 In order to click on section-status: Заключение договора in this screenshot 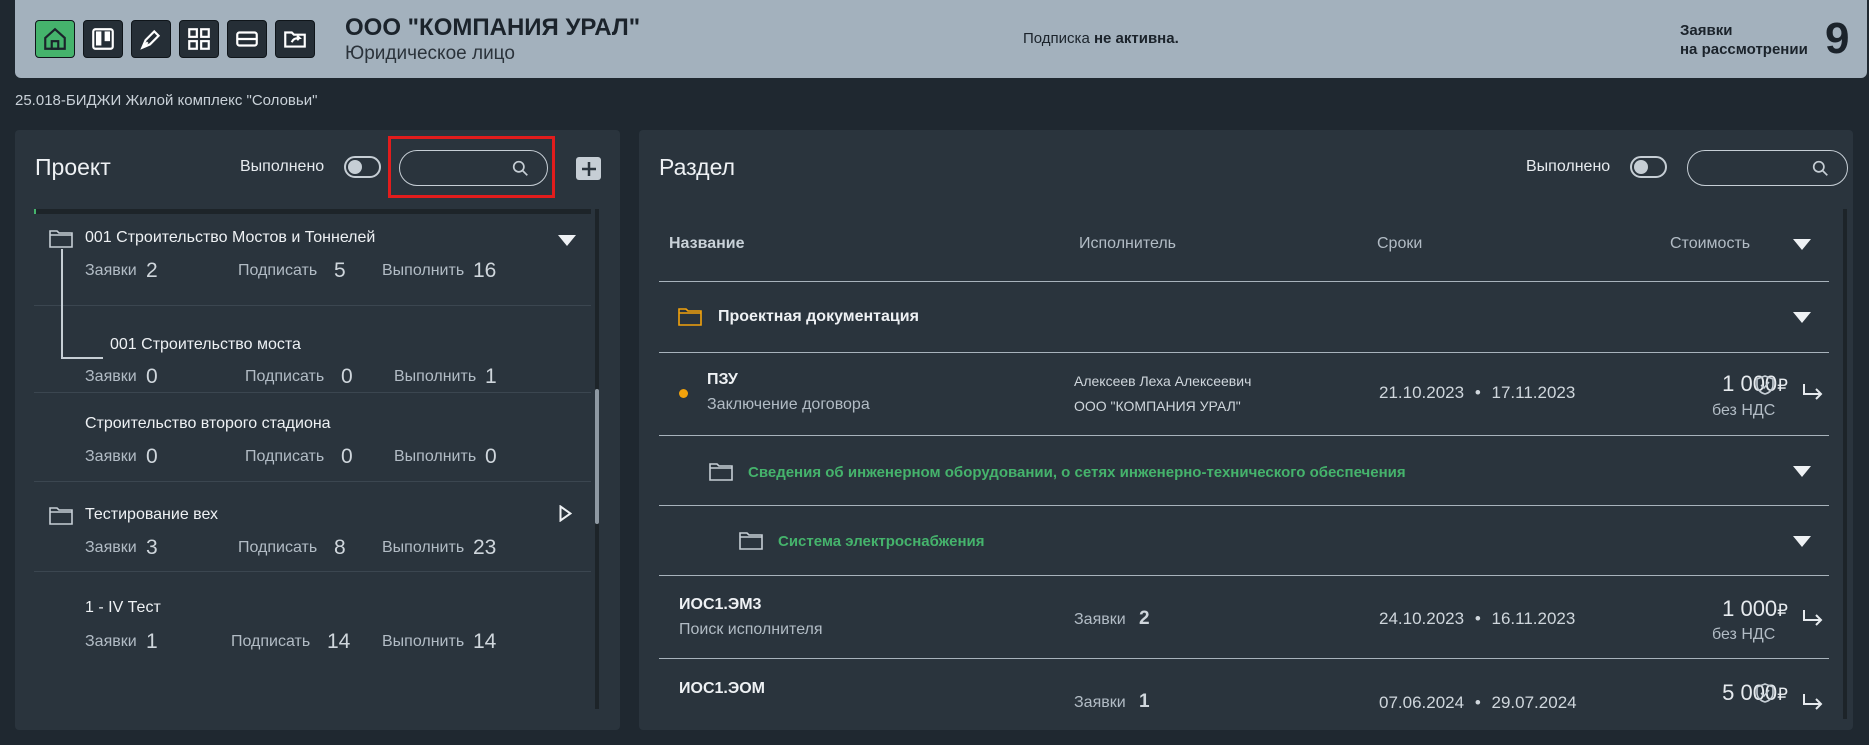, I will do `click(788, 404)`.